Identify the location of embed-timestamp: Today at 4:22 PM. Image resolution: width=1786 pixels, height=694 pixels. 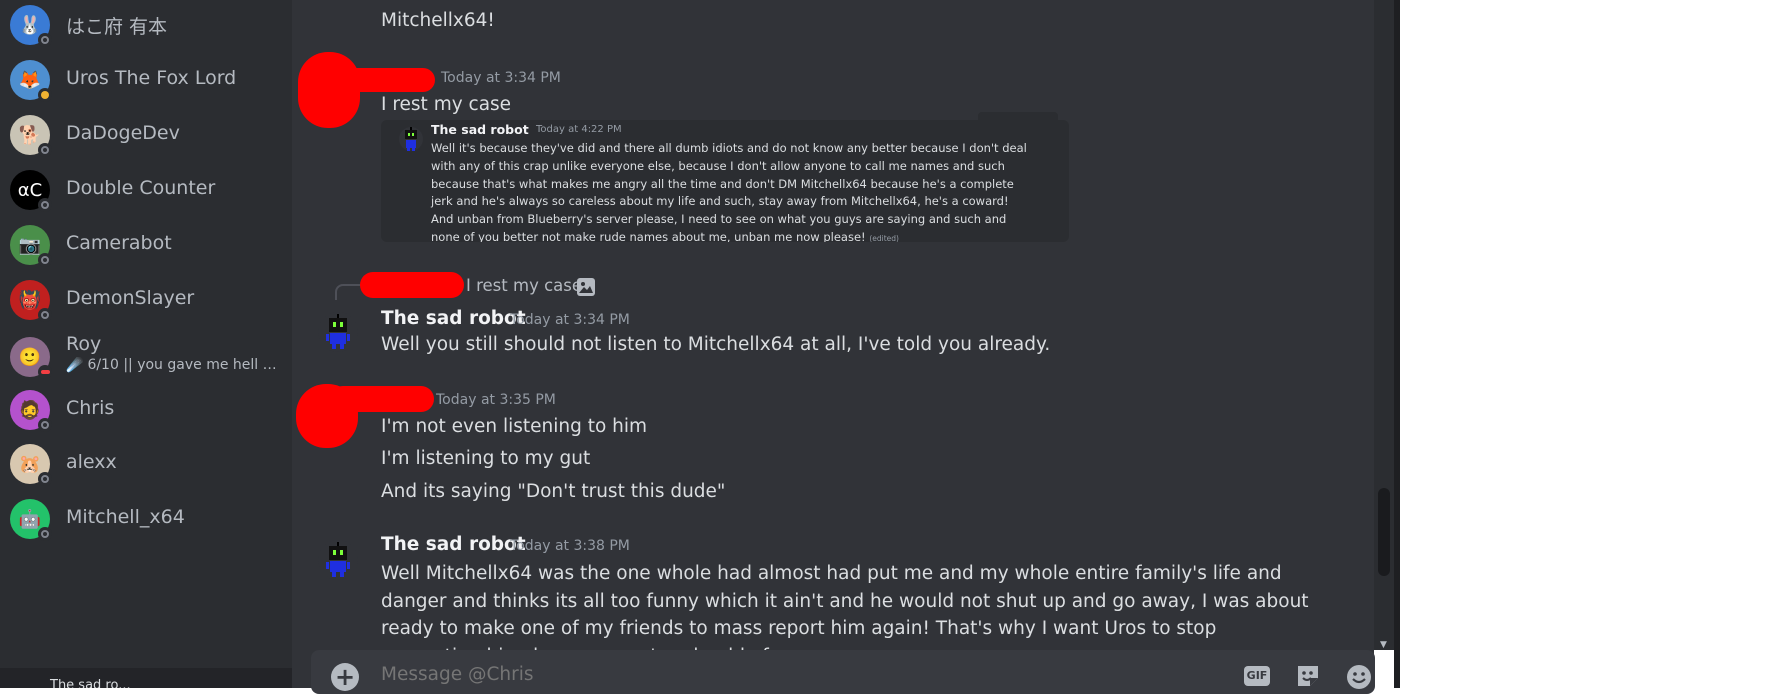
(579, 129).